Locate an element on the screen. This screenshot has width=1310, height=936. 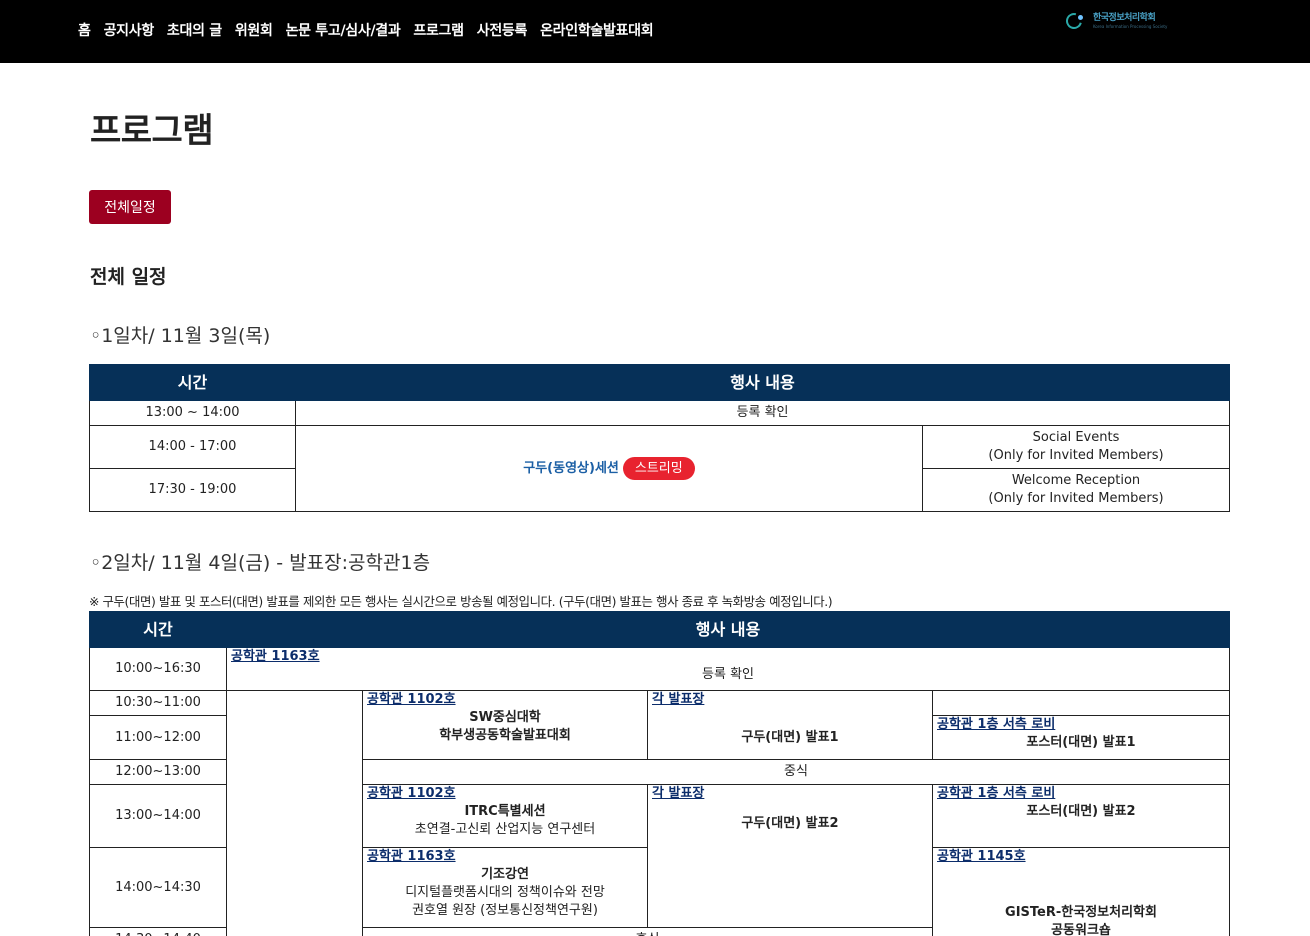
table-row: 13:00 ~ 14:00 등록 확인 is located at coordinates (660, 413).